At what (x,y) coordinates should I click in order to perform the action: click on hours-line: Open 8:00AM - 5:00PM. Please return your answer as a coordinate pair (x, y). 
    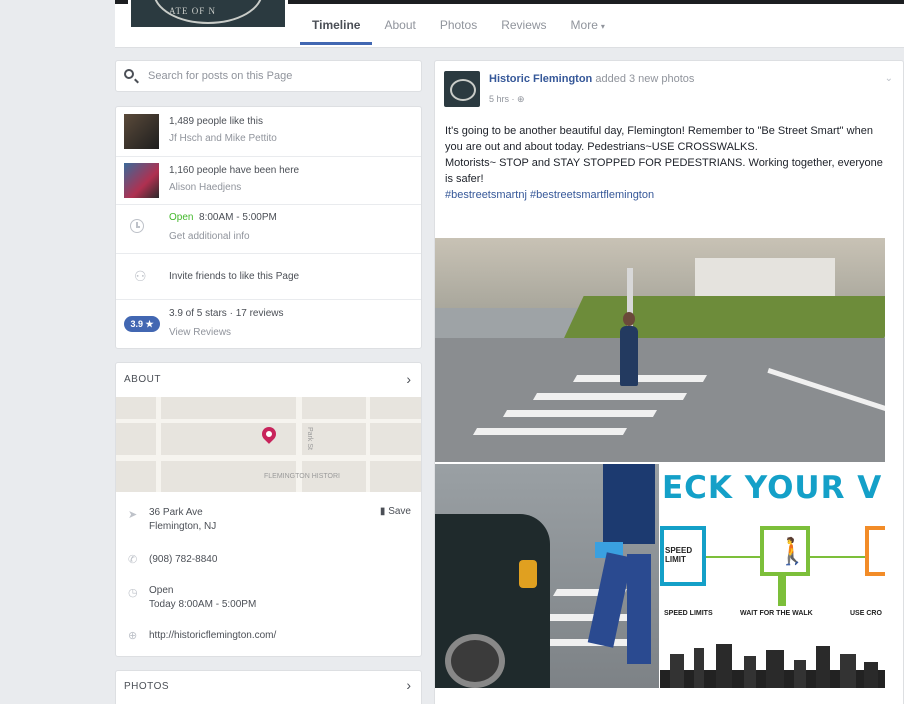
    Looking at the image, I should click on (223, 217).